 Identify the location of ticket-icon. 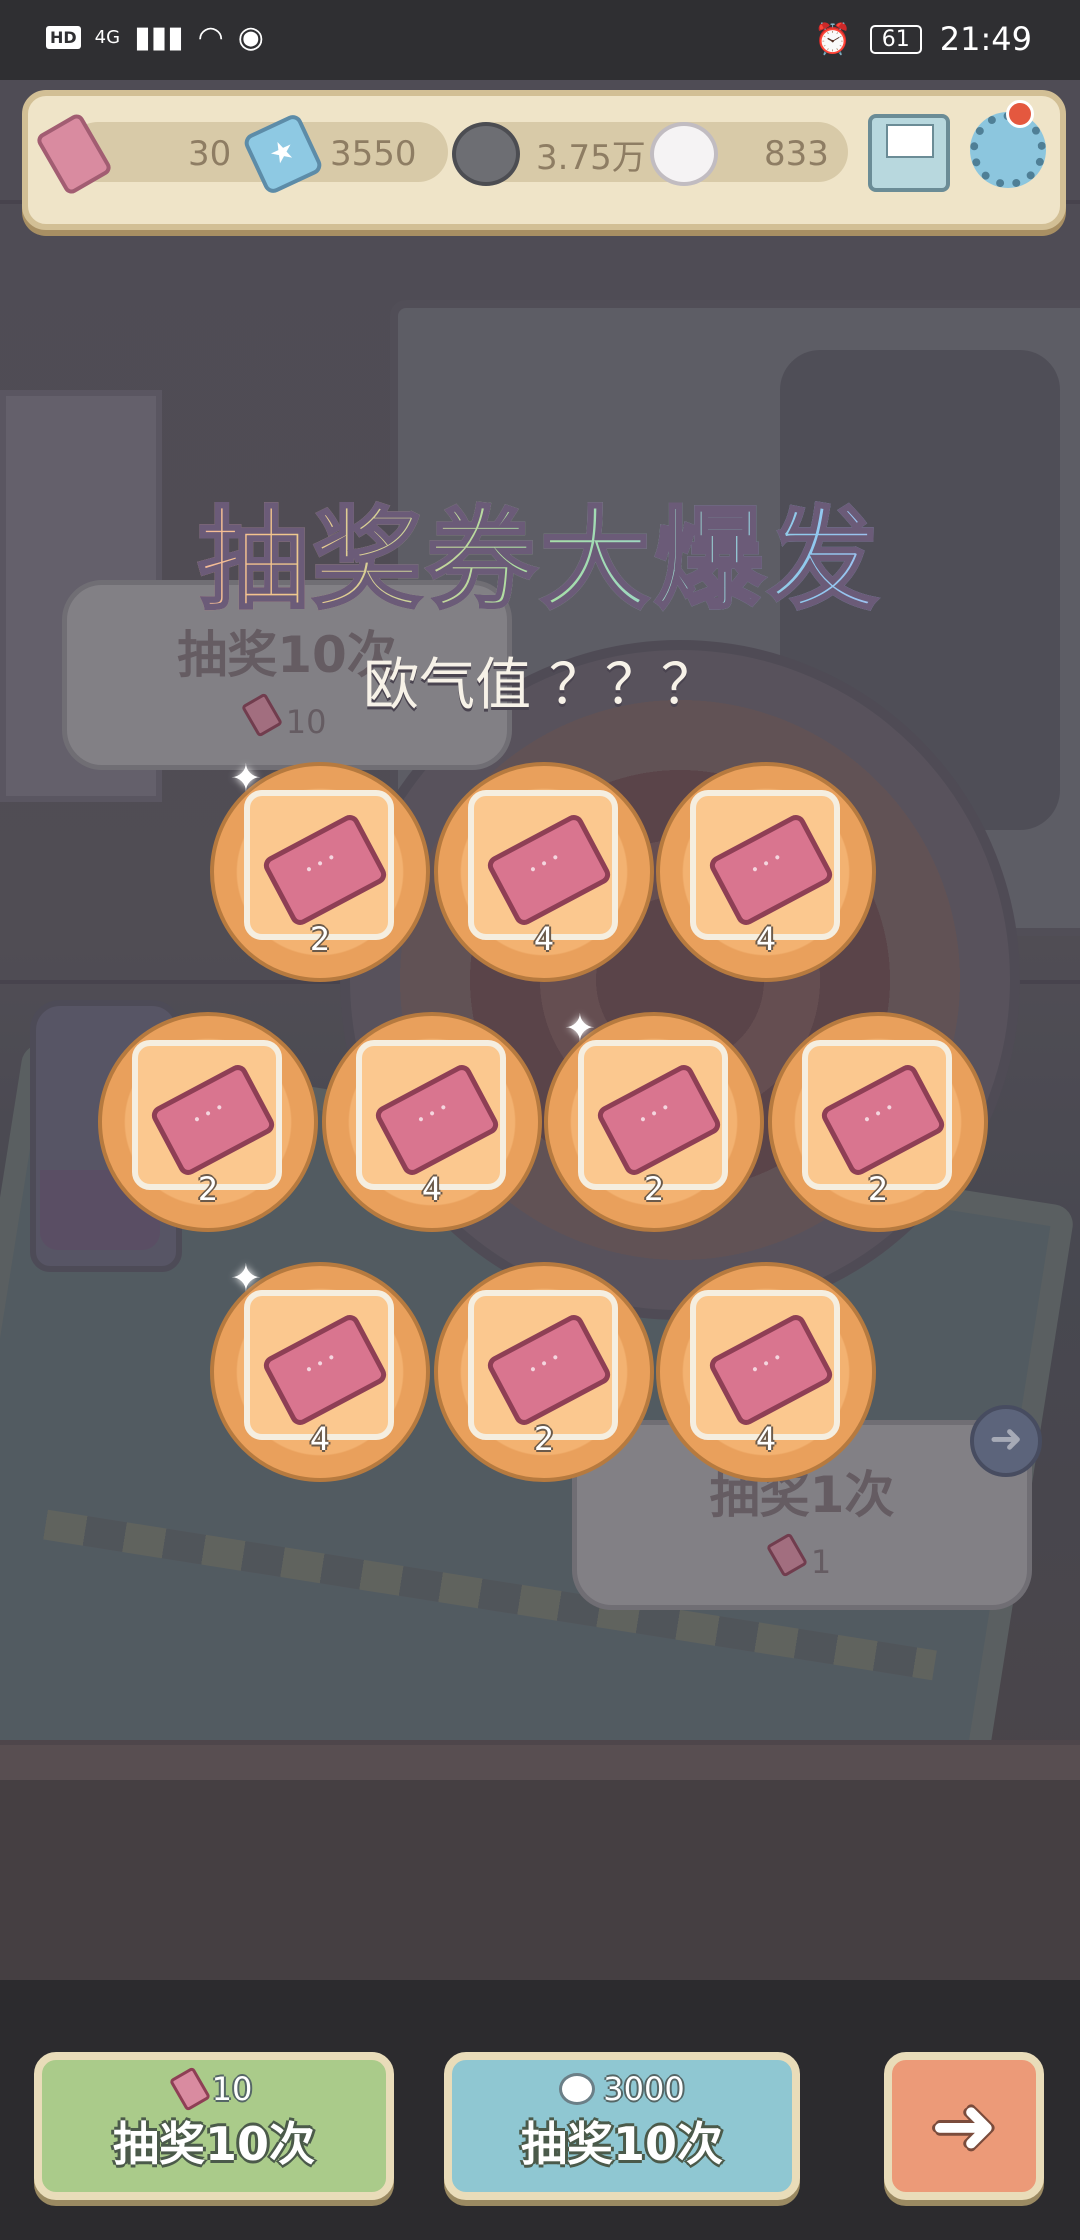
(189, 2089).